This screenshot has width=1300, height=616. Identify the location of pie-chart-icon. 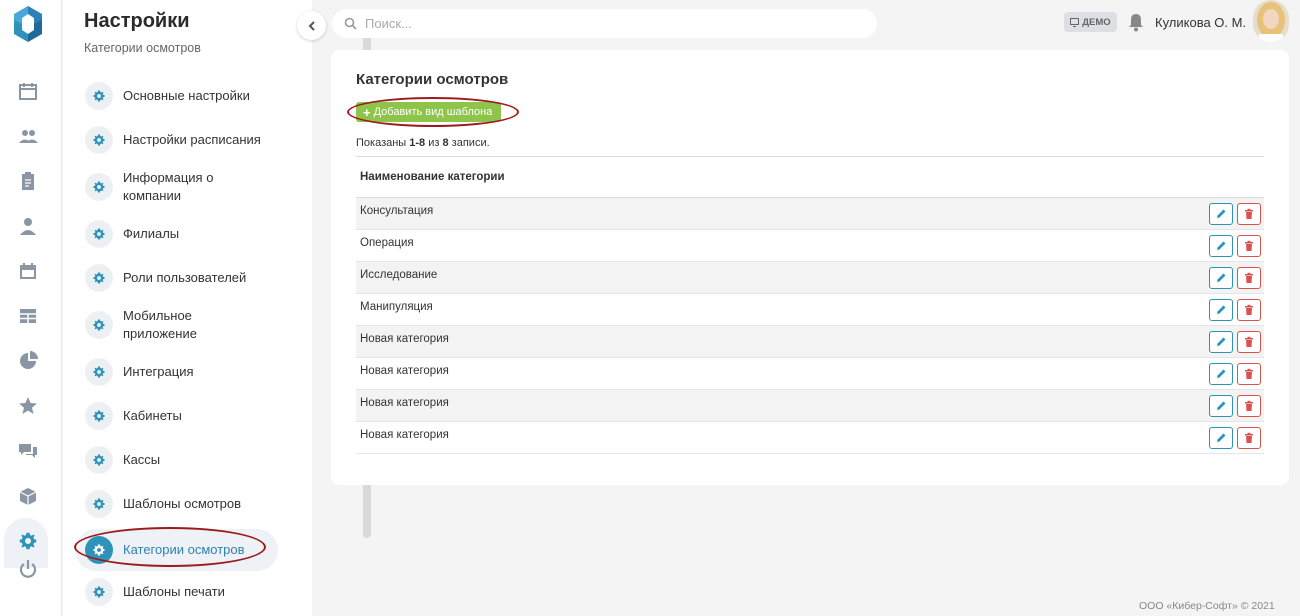
(28, 361).